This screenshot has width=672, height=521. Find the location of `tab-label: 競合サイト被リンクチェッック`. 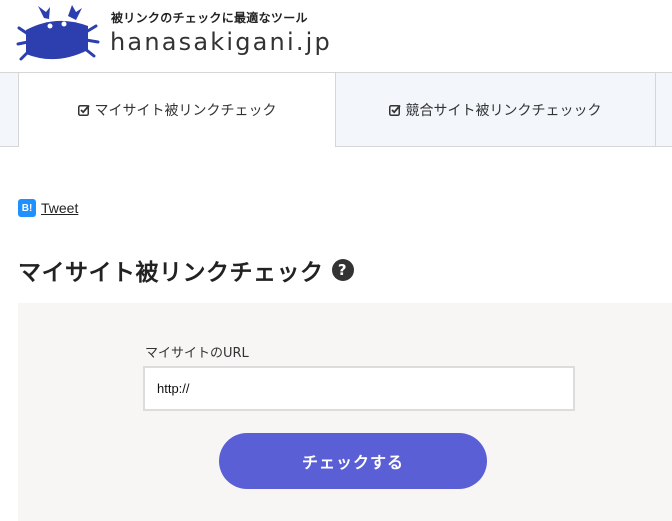

tab-label: 競合サイト被リンクチェッック is located at coordinates (503, 110).